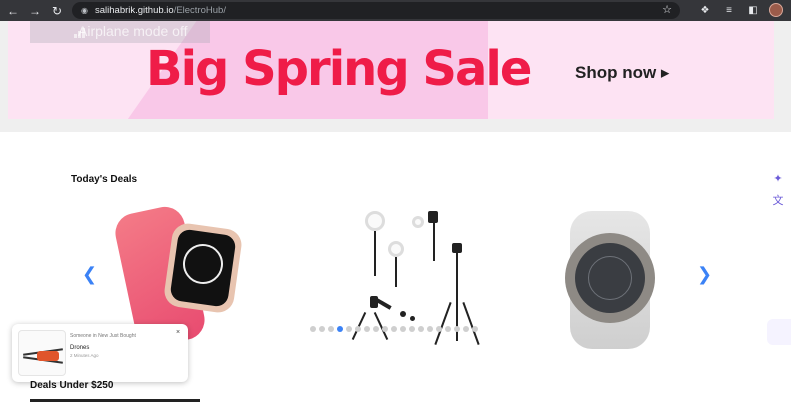 Image resolution: width=791 pixels, height=403 pixels. Describe the element at coordinates (57, 11) in the screenshot. I see `reload-icon: ↻` at that location.